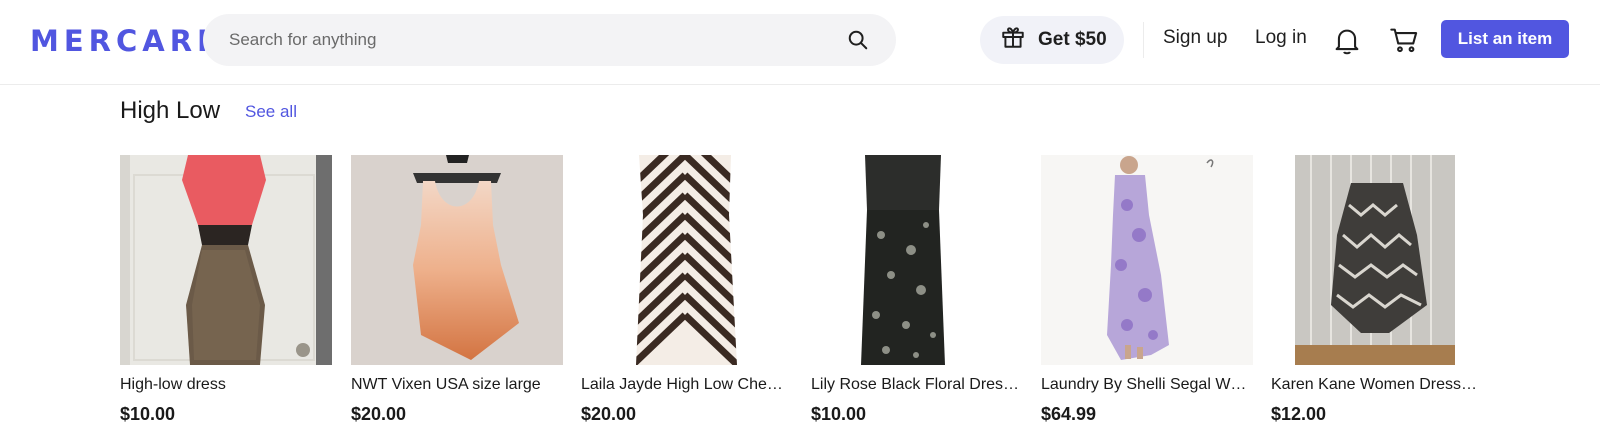 Image resolution: width=1600 pixels, height=442 pixels. What do you see at coordinates (1072, 39) in the screenshot?
I see `promo-label: Get $50` at bounding box center [1072, 39].